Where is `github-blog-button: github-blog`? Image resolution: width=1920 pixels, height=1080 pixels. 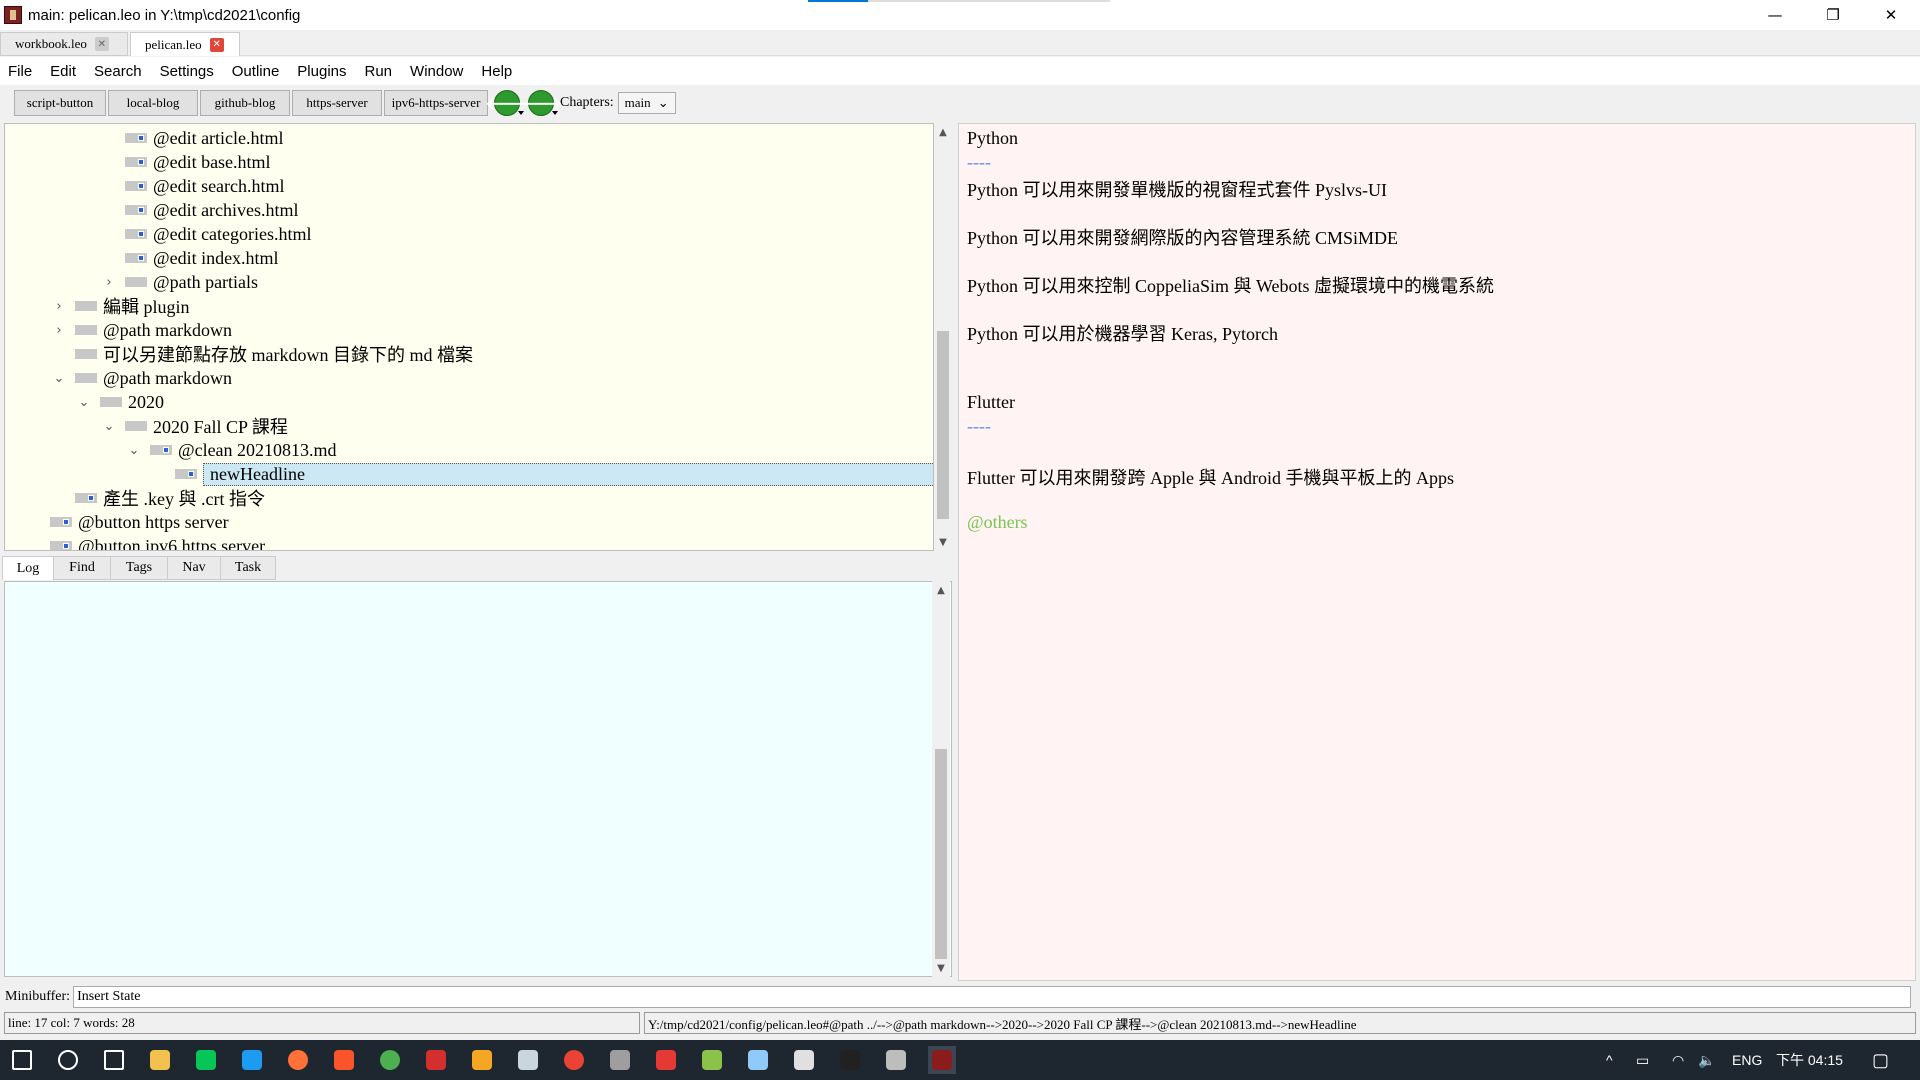
github-blog-button: github-blog is located at coordinates (245, 103).